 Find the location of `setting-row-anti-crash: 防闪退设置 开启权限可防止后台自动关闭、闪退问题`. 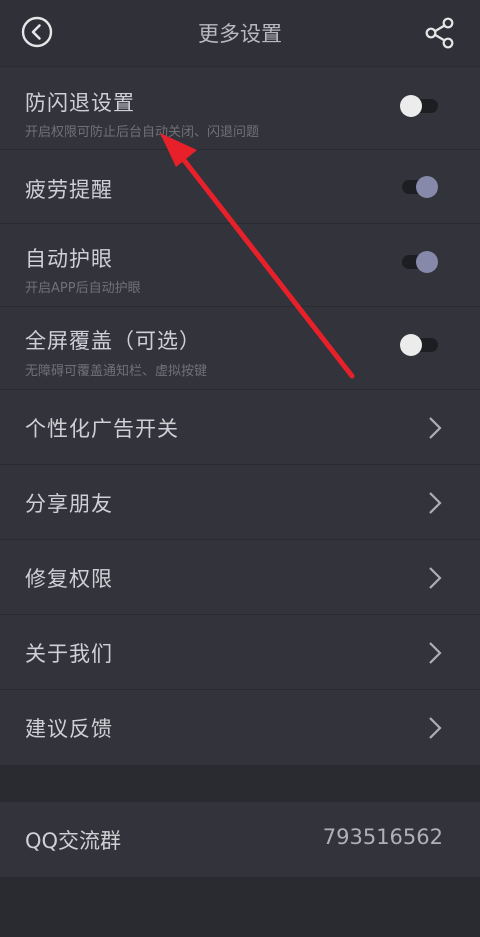

setting-row-anti-crash: 防闪退设置 开启权限可防止后台自动关闭、闪退问题 is located at coordinates (240, 108).